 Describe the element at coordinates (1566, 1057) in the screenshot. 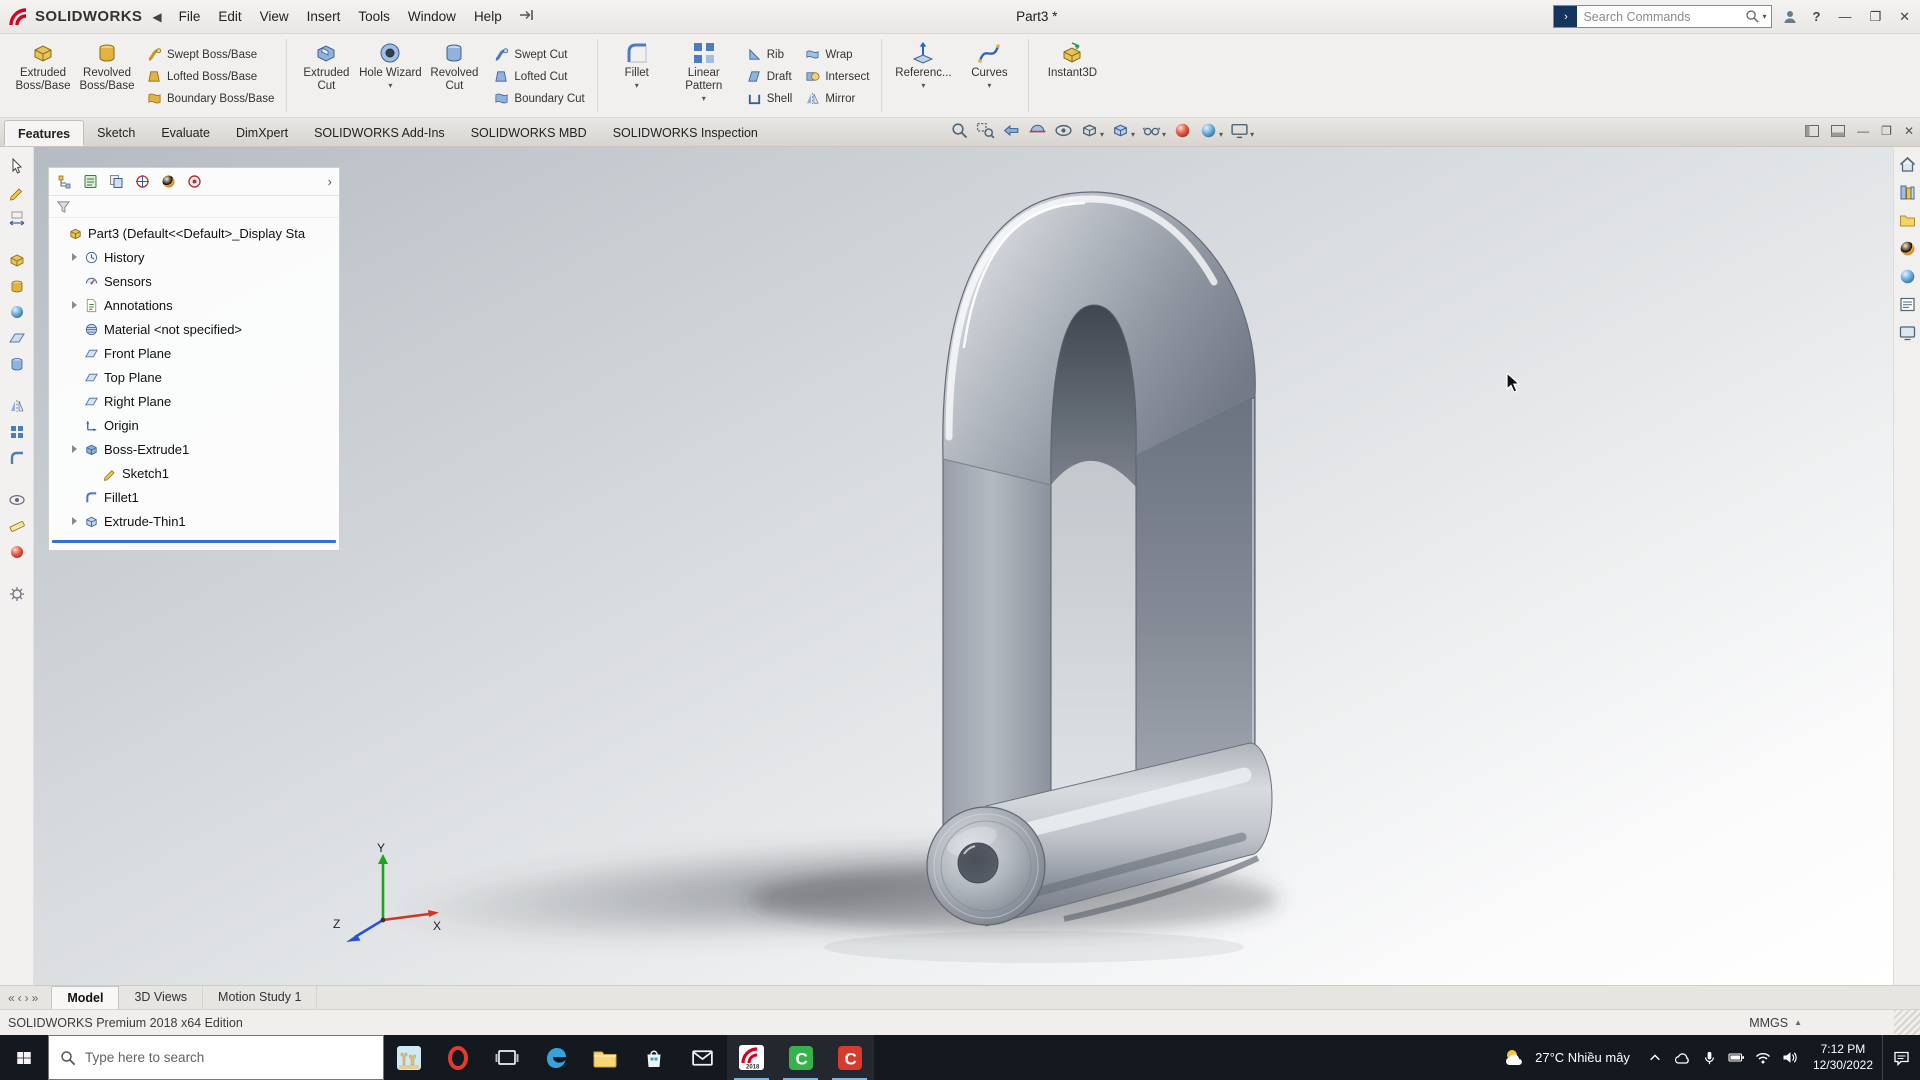

I see `taskbar-weather: 27°C Nhiều mây` at that location.